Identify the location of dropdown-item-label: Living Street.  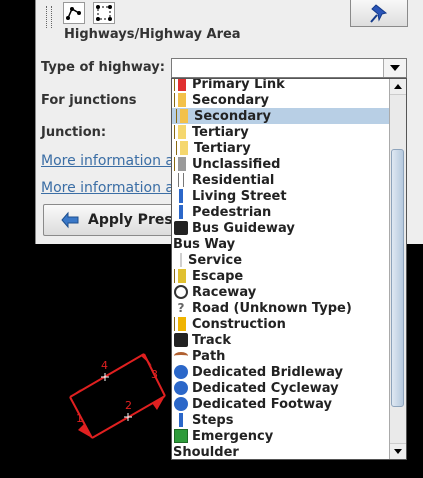
(239, 196).